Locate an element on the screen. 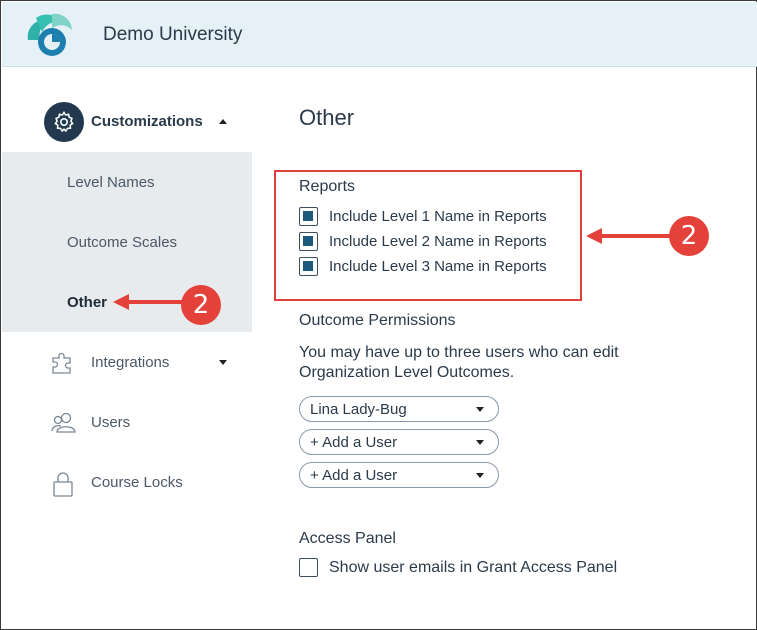 This screenshot has height=630, width=757. user-select-3: + Add a User is located at coordinates (399, 475).